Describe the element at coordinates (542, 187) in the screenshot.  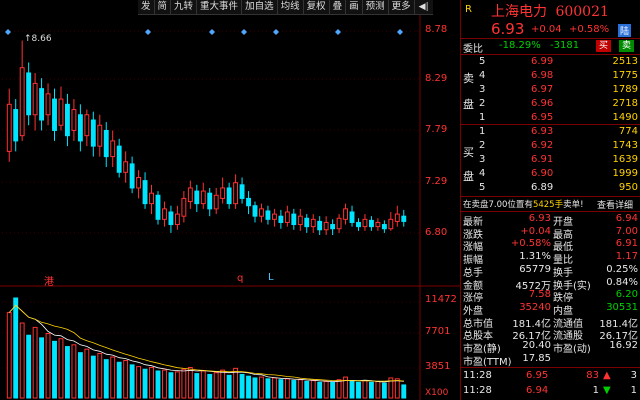
I see `bid-price: 6.89` at that location.